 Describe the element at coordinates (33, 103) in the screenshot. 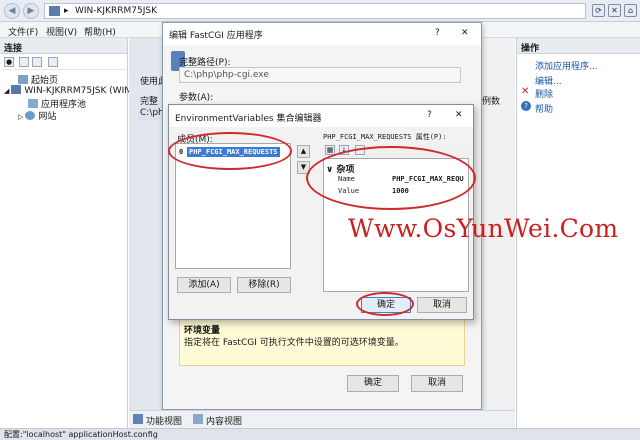

I see `app-pool-icon` at that location.